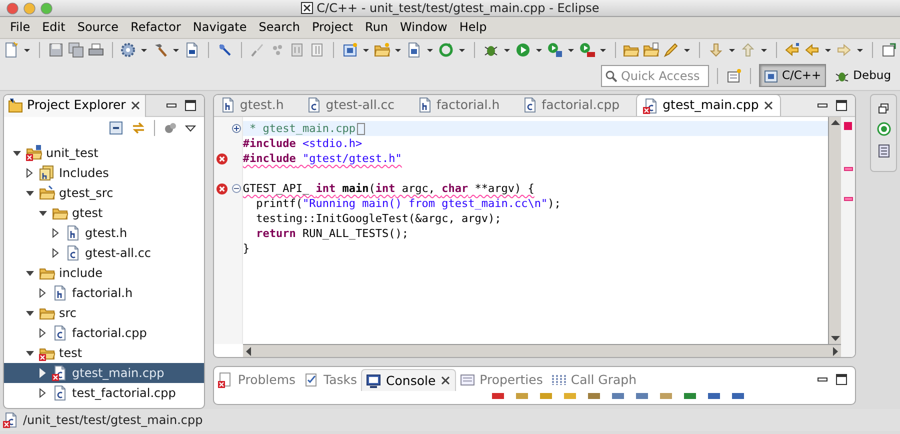 This screenshot has height=434, width=900. Describe the element at coordinates (883, 151) in the screenshot. I see `document-icon` at that location.